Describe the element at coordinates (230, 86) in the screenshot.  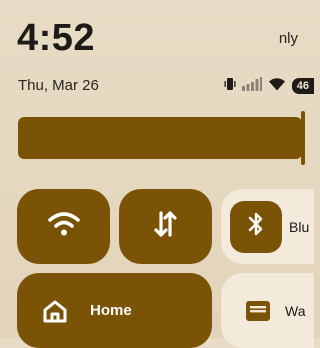
I see `vibrate-icon` at that location.